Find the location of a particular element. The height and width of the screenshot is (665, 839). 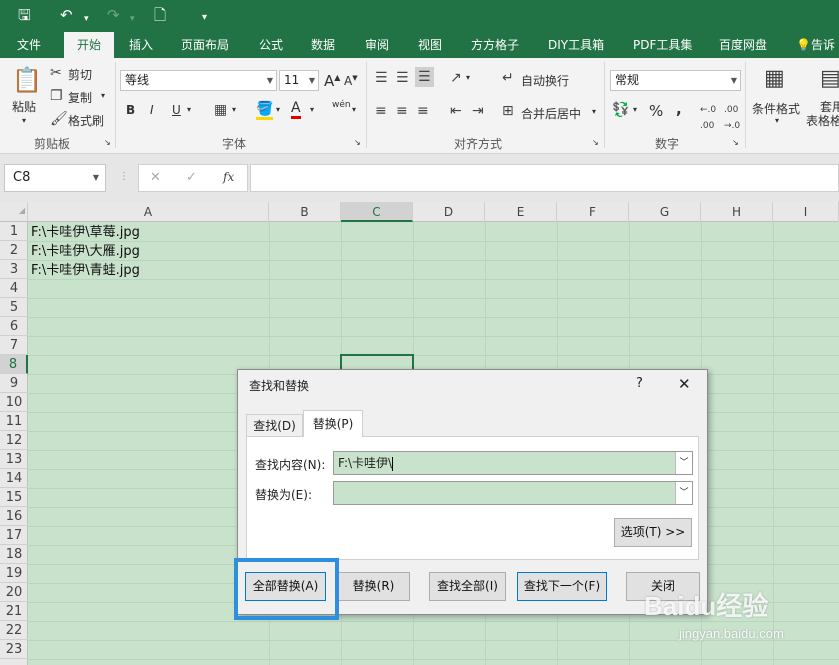

row-header: 23 is located at coordinates (14, 649).